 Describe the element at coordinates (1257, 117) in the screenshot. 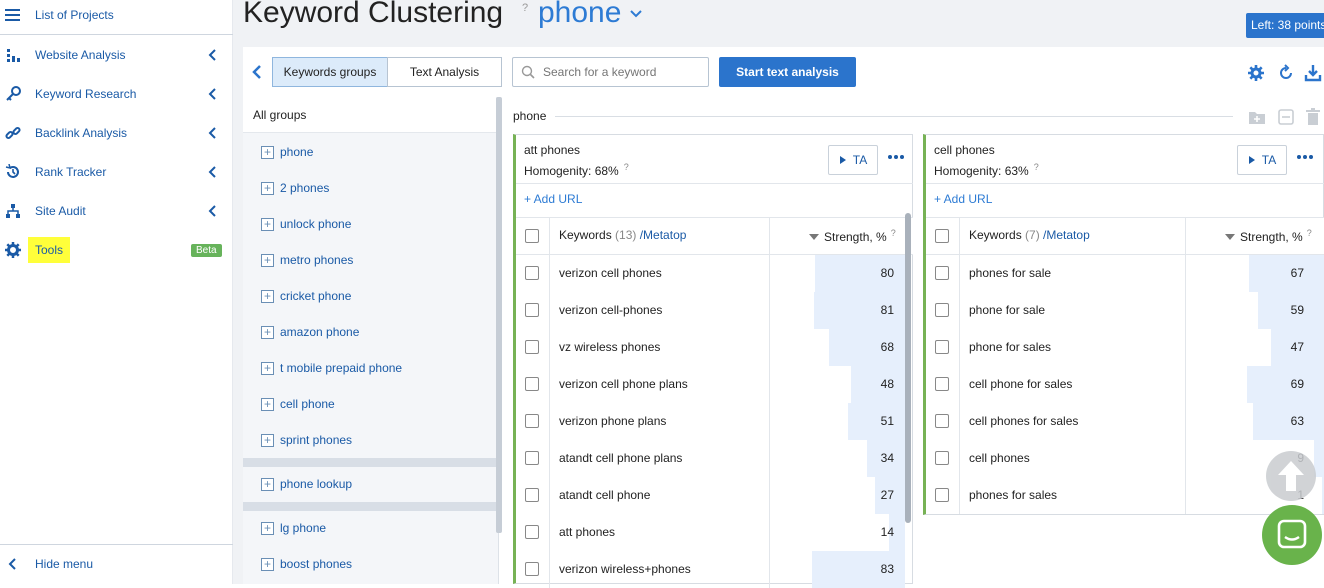

I see `add-folder-icon` at that location.